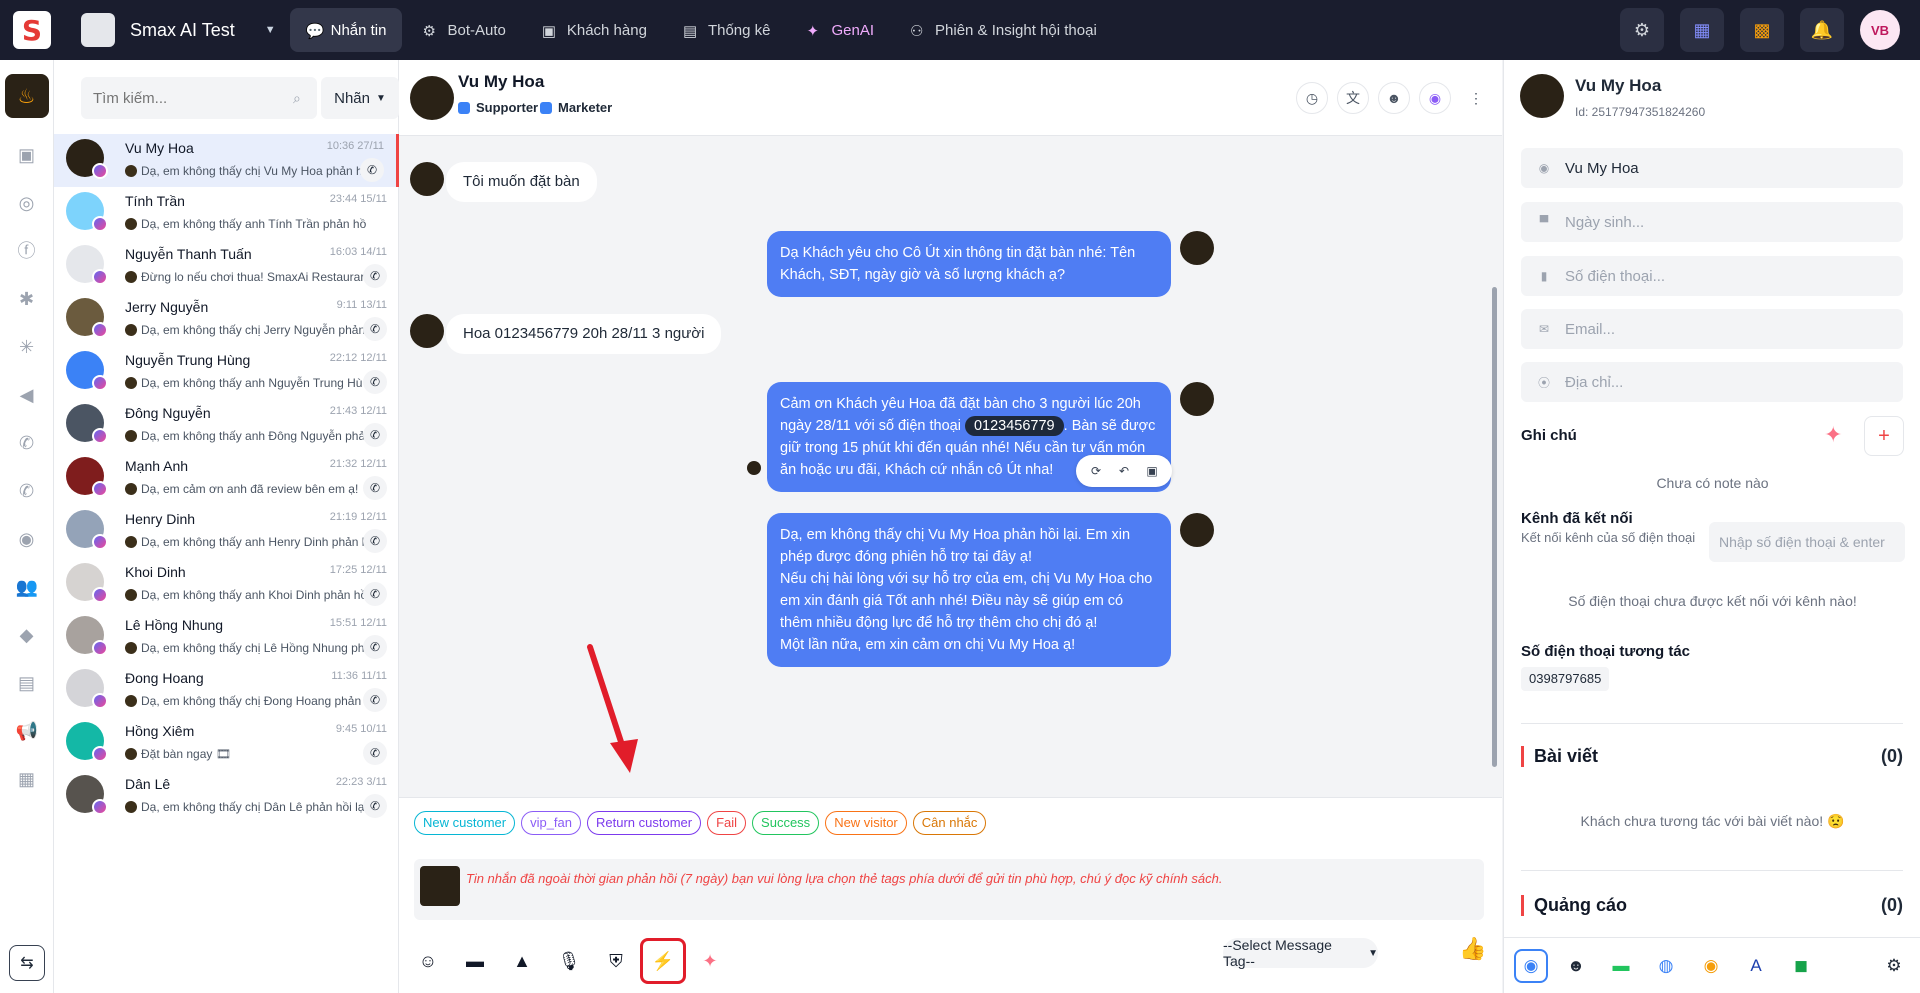  I want to click on emoji-button: ☺, so click(428, 961).